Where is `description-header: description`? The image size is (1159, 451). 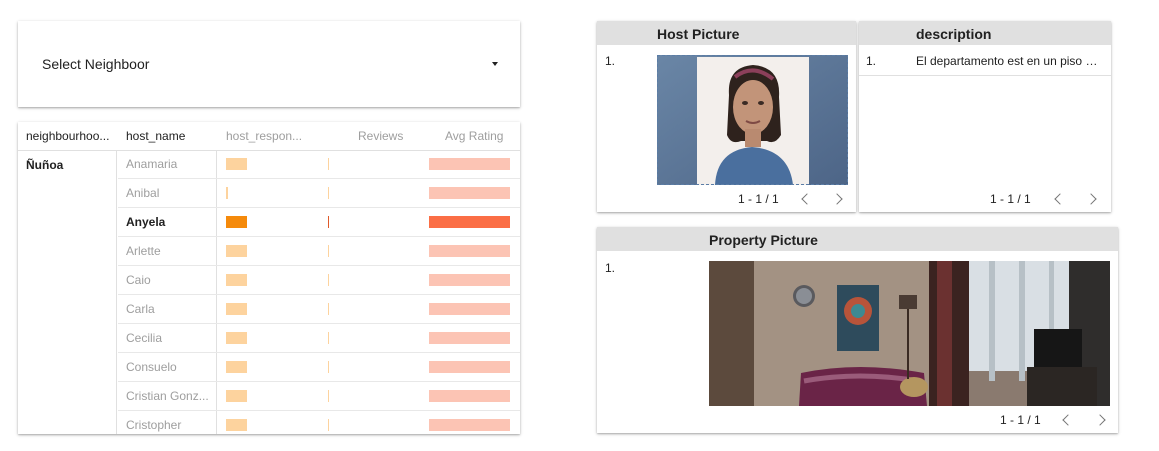 description-header: description is located at coordinates (953, 34).